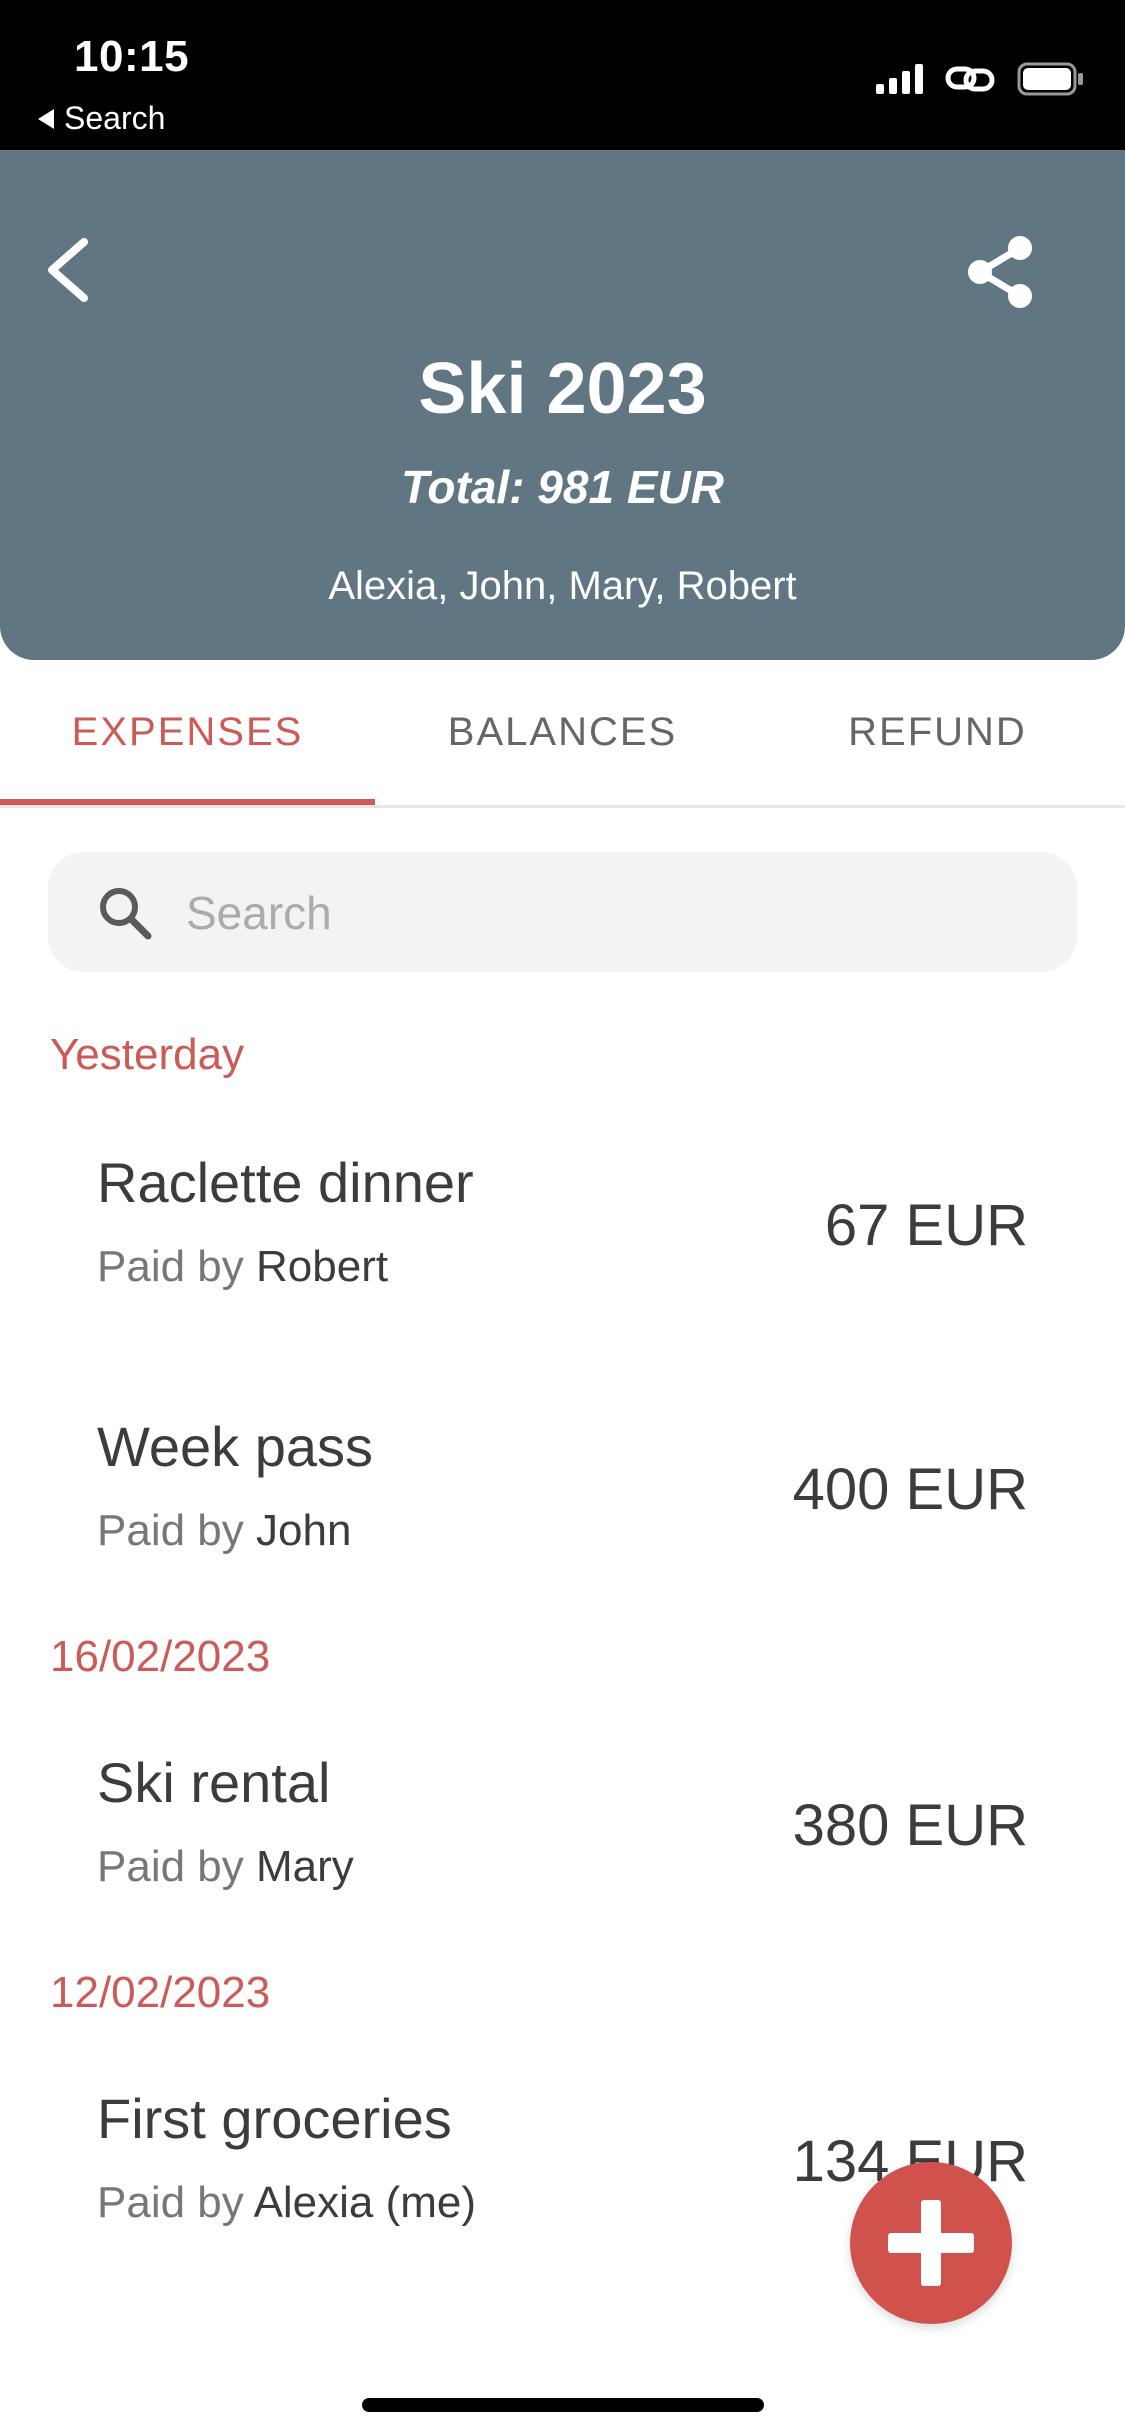  Describe the element at coordinates (187, 802) in the screenshot. I see `active-tab-indicator` at that location.